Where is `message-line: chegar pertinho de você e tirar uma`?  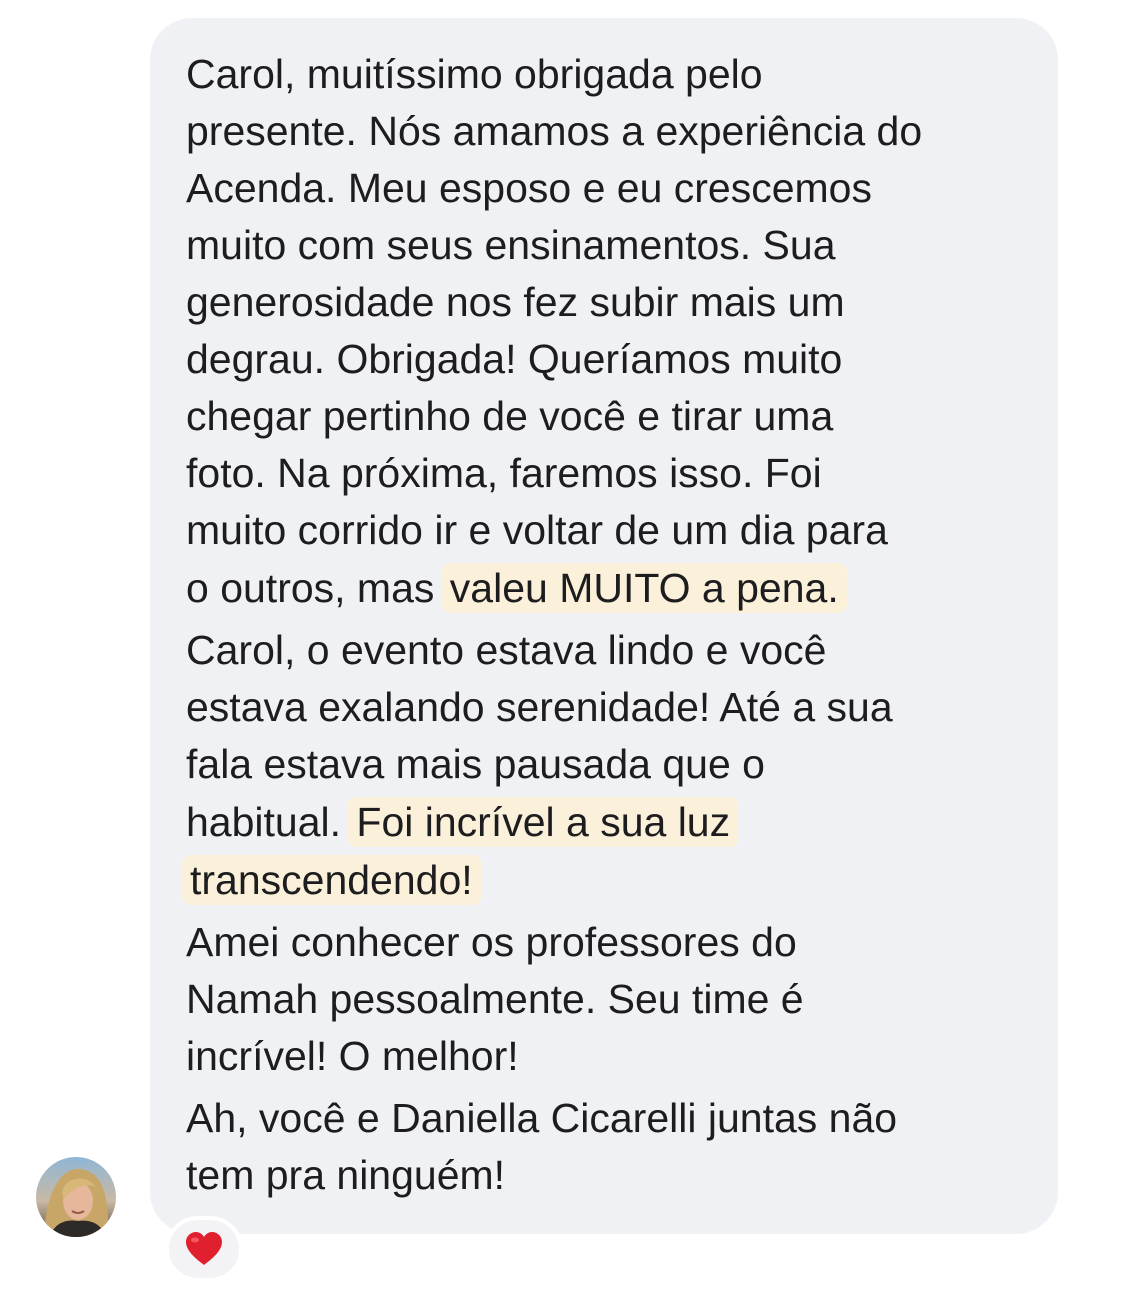
message-line: chegar pertinho de você e tirar uma is located at coordinates (510, 416).